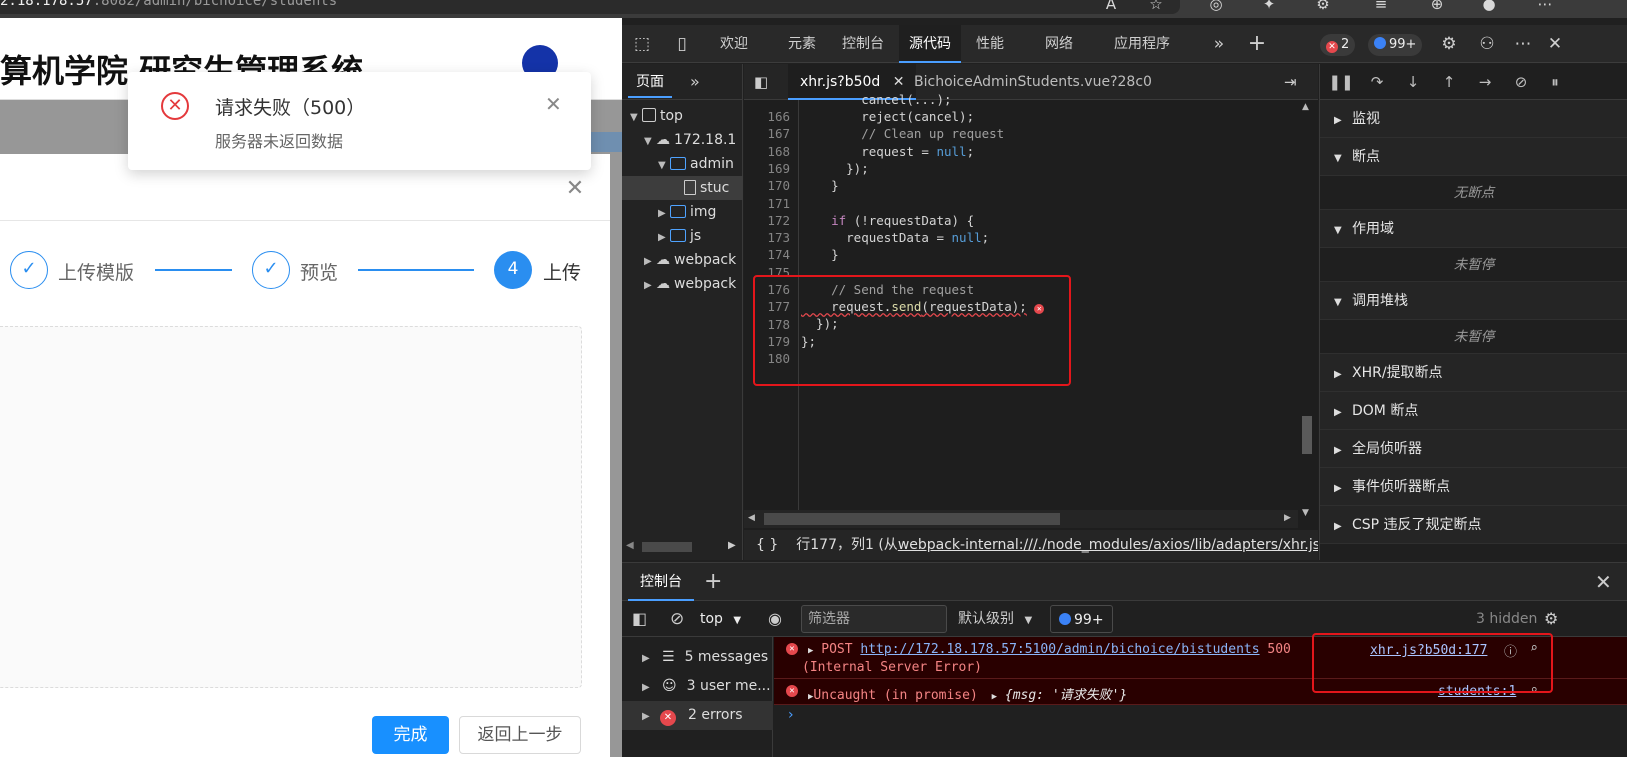 This screenshot has height=757, width=1627. Describe the element at coordinates (1473, 301) in the screenshot. I see `debugger-section-header: ▼ 调用堆栈` at that location.